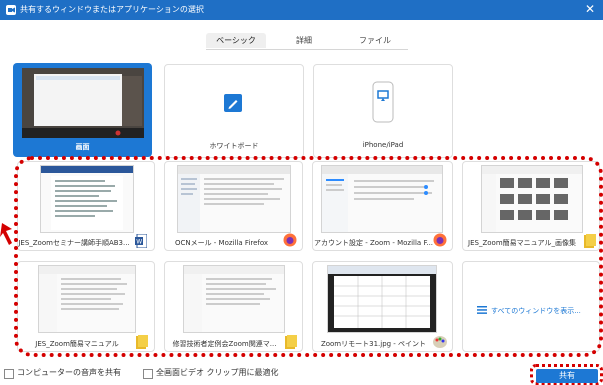 The width and height of the screenshot is (603, 385). What do you see at coordinates (383, 102) in the screenshot?
I see `iphone-icon` at bounding box center [383, 102].